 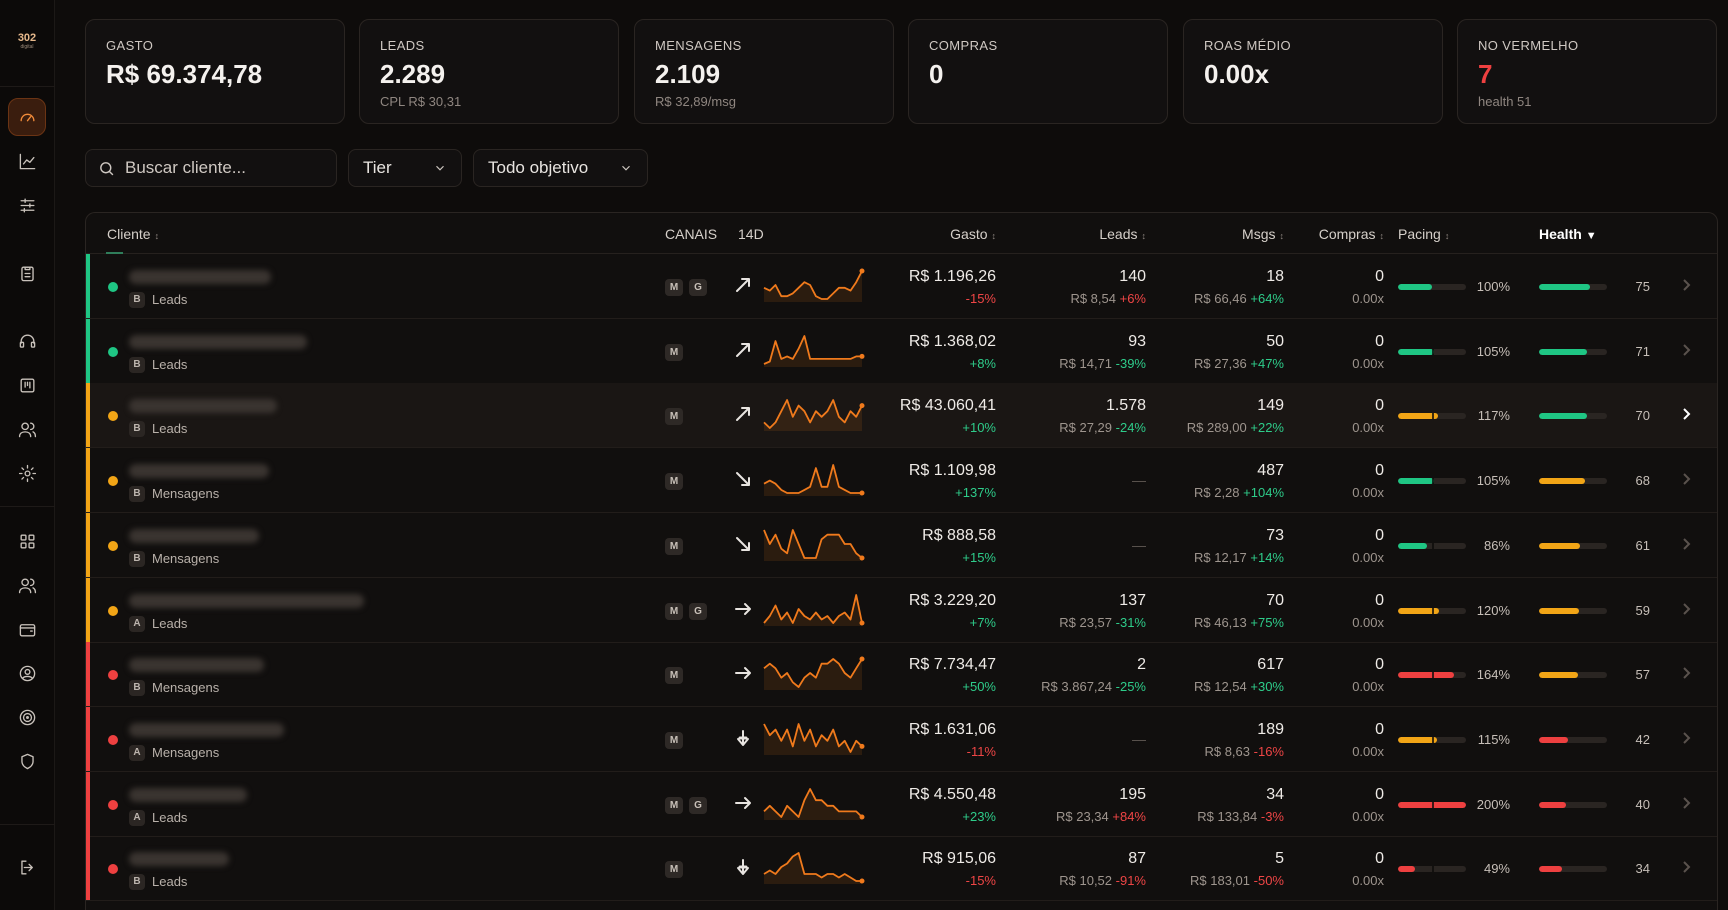 I want to click on search-box, so click(x=211, y=168).